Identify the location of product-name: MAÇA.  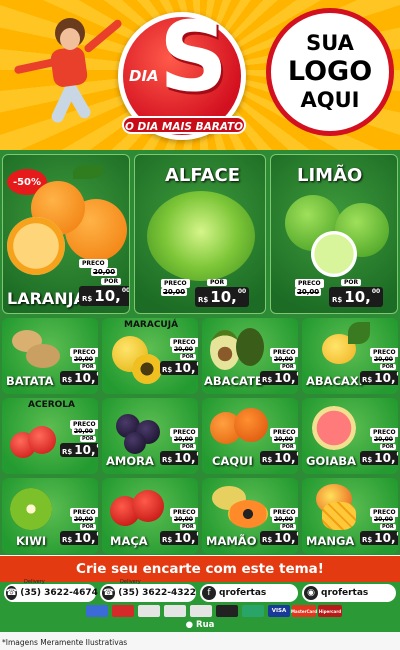
(129, 541).